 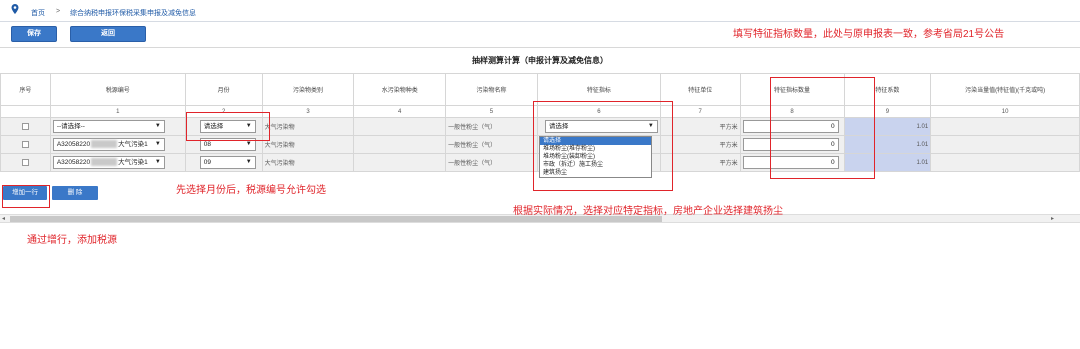 What do you see at coordinates (308, 89) in the screenshot?
I see `col-header-category: 污染物类别` at bounding box center [308, 89].